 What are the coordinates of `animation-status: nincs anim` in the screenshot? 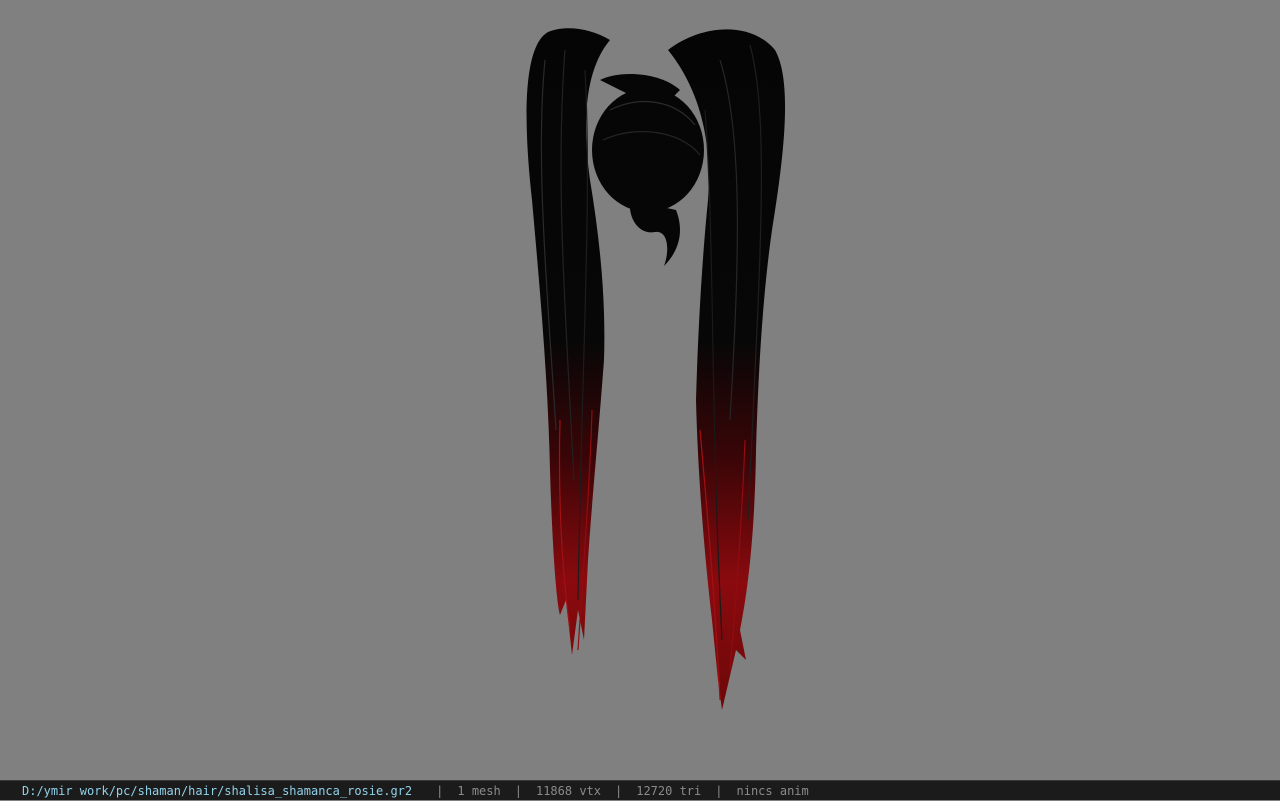 It's located at (772, 790).